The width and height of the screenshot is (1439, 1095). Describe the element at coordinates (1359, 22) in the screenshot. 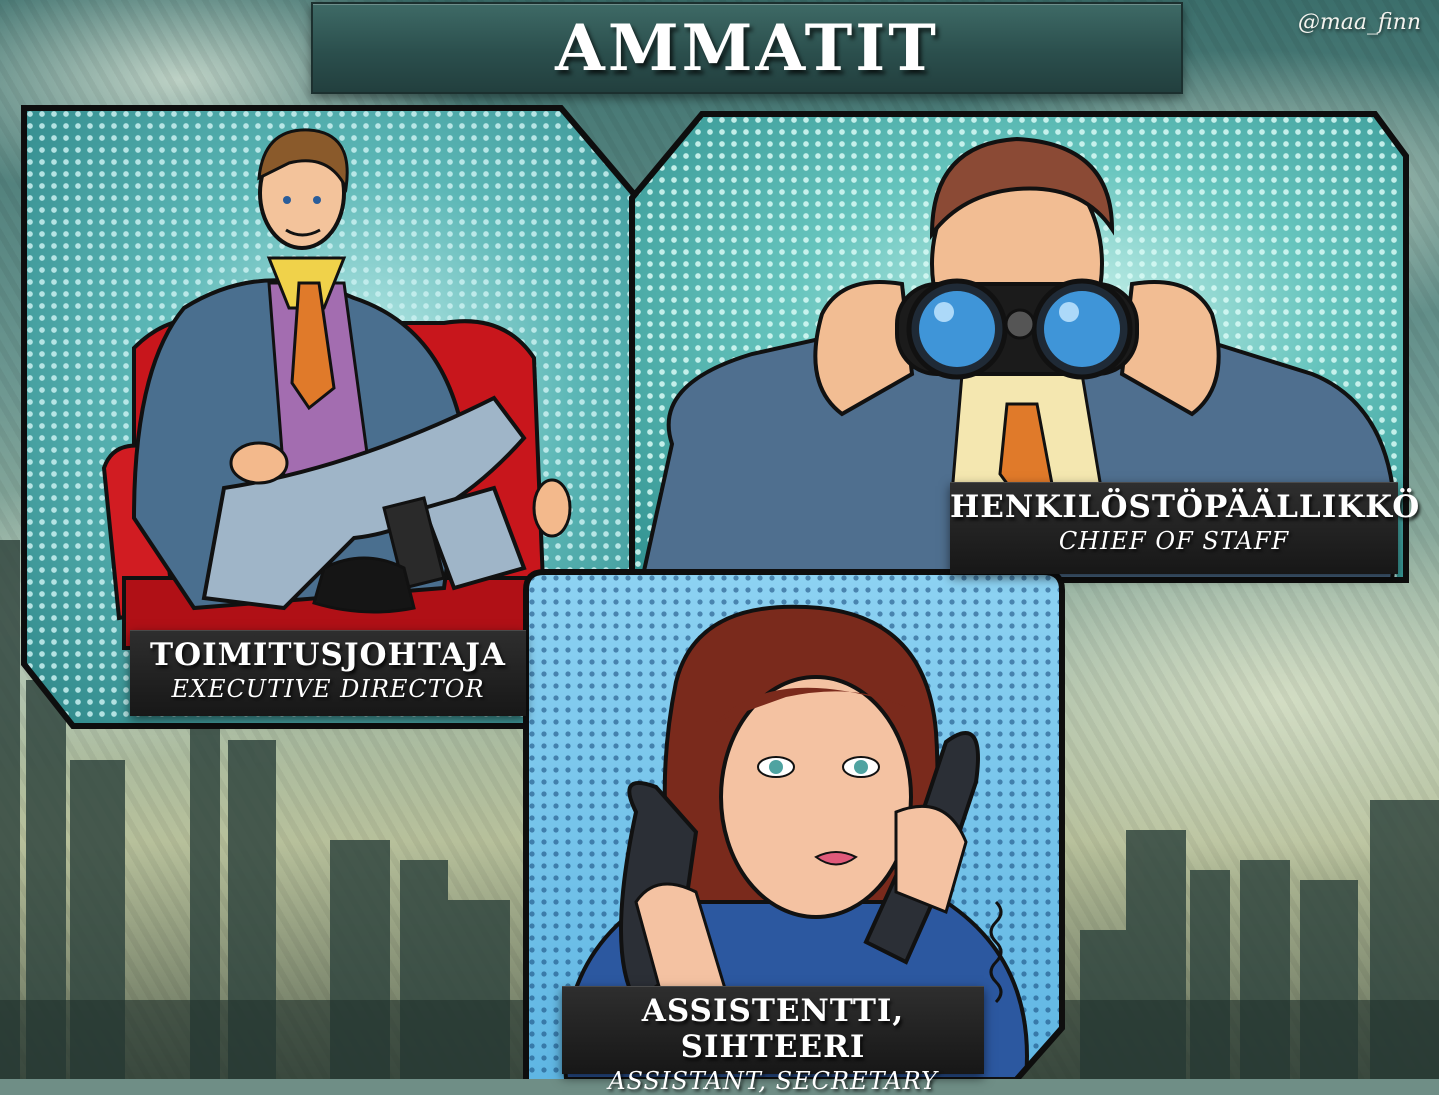

I see `author-credit: @maa_finn` at that location.